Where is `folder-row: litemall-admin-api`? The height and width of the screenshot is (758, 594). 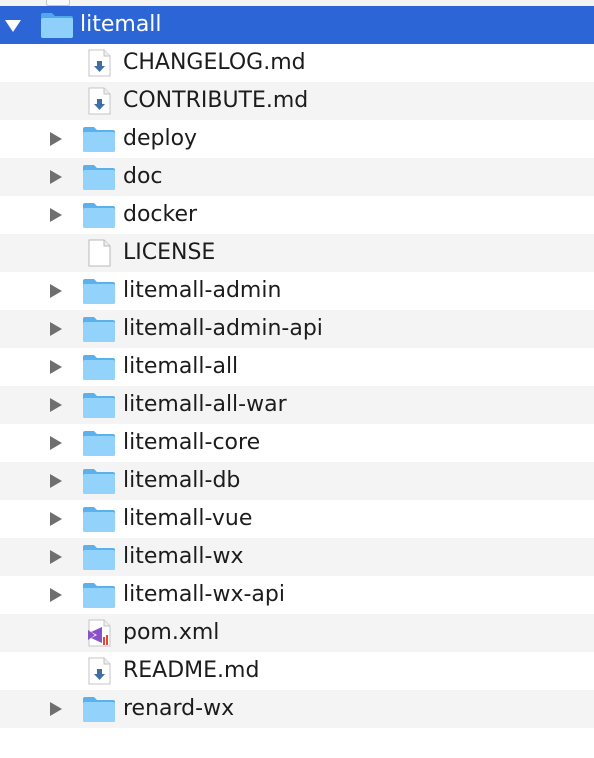 folder-row: litemall-admin-api is located at coordinates (297, 329).